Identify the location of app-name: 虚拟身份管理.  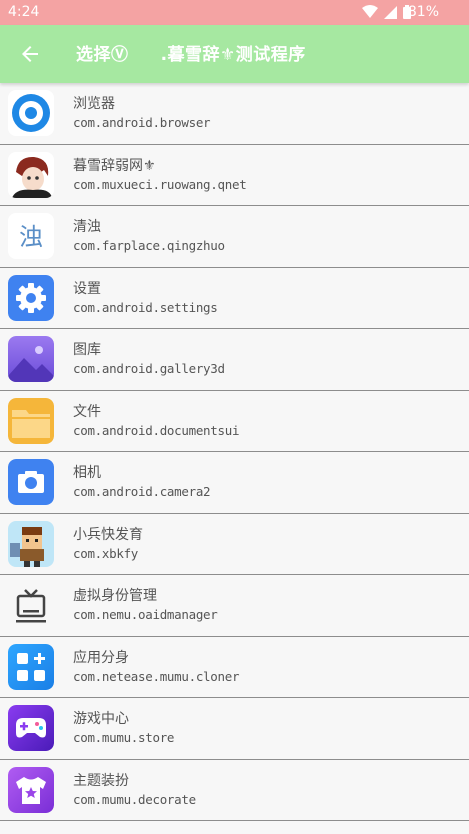
(115, 596).